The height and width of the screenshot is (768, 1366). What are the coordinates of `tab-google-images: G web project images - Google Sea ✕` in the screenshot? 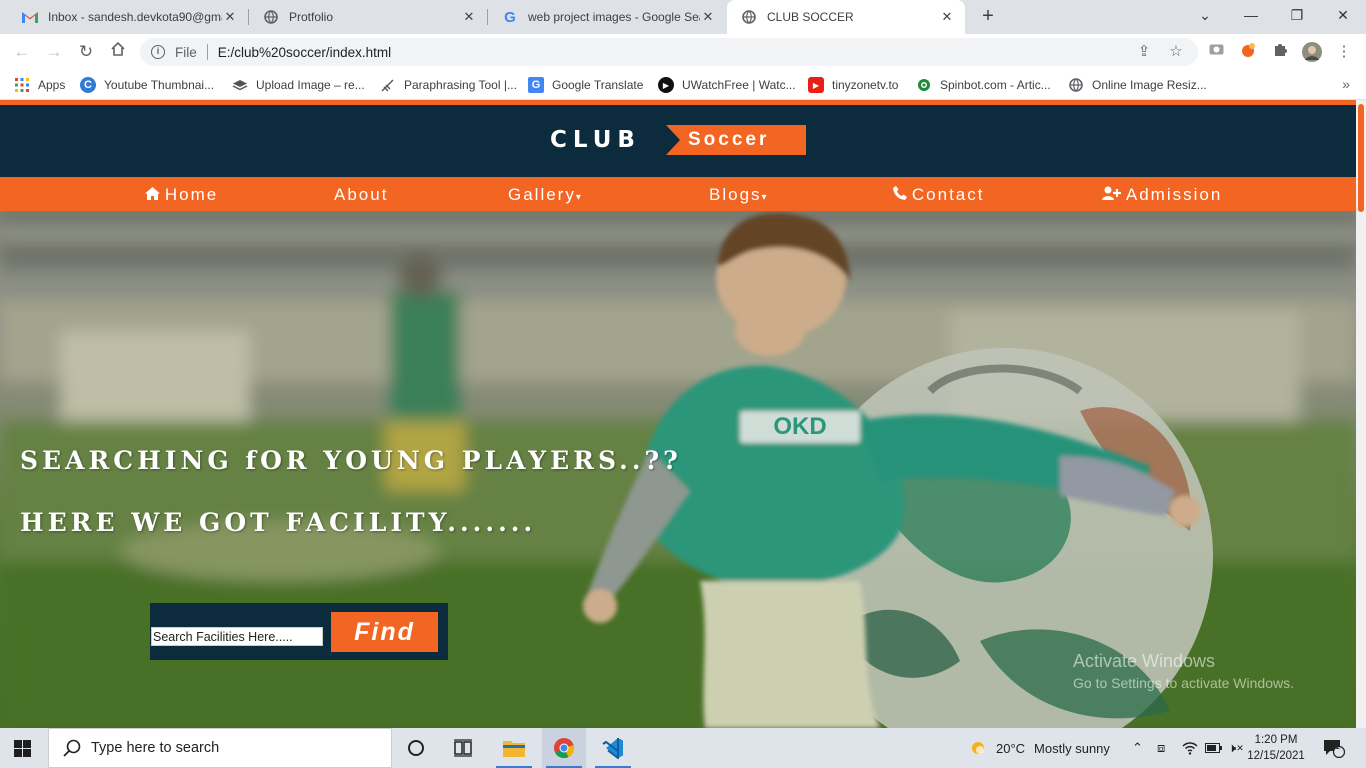 It's located at (607, 17).